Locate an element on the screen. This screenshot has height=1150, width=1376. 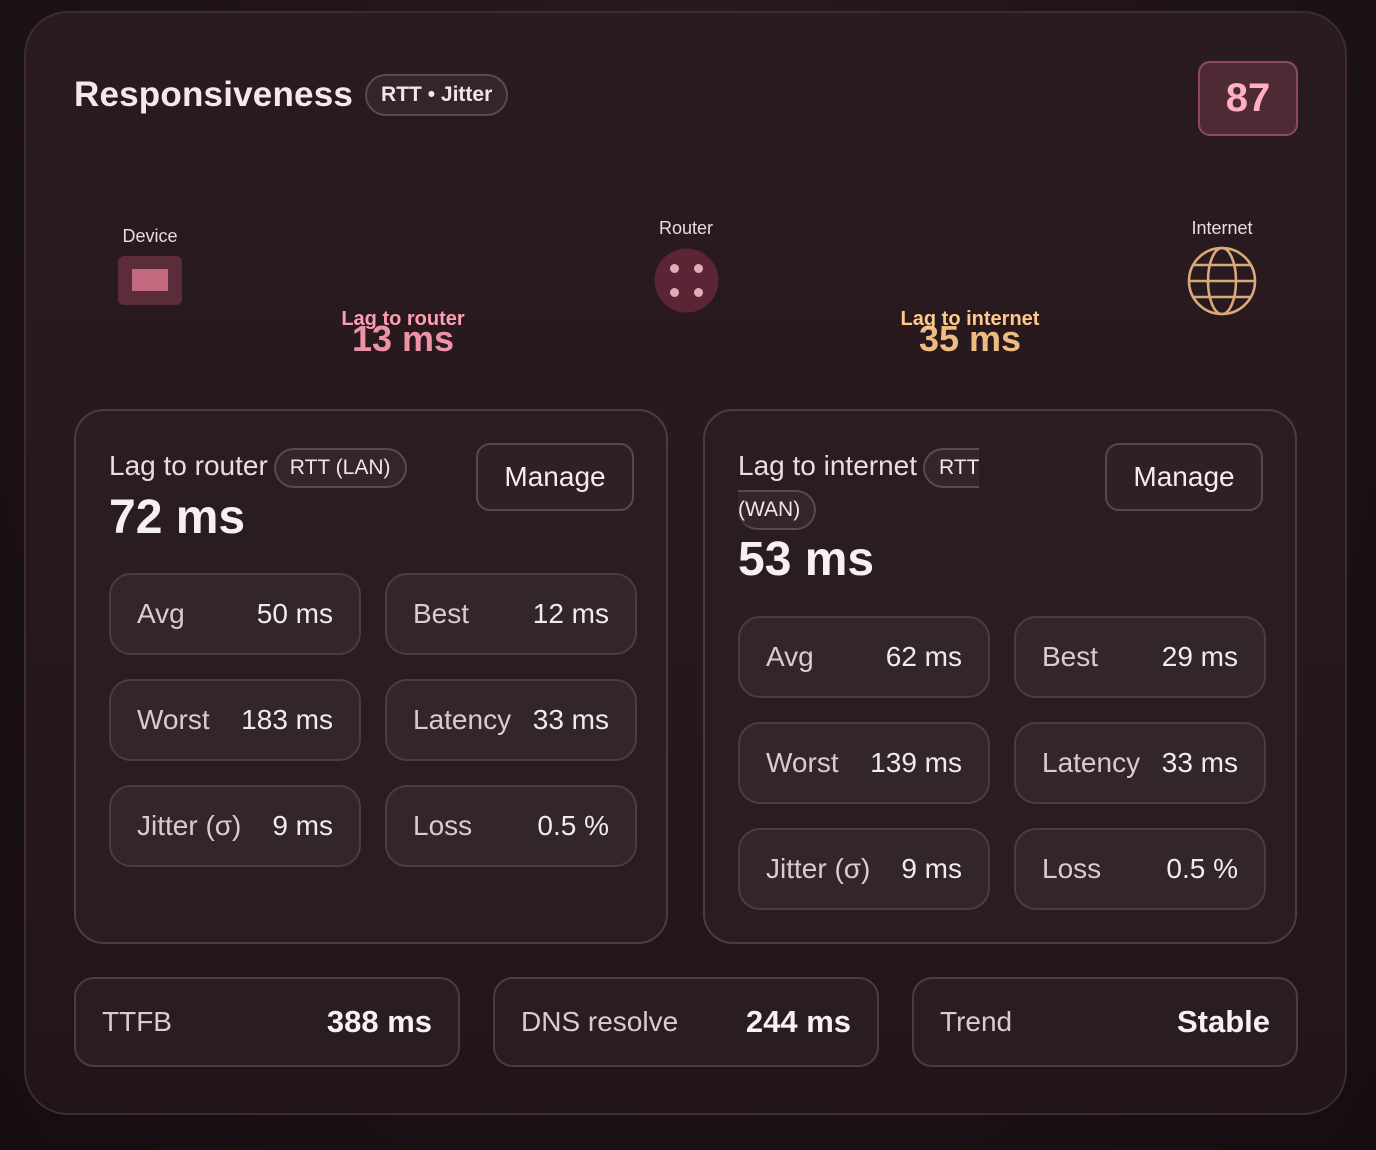
router-panel-badge: RTT (LAN) is located at coordinates (340, 467).